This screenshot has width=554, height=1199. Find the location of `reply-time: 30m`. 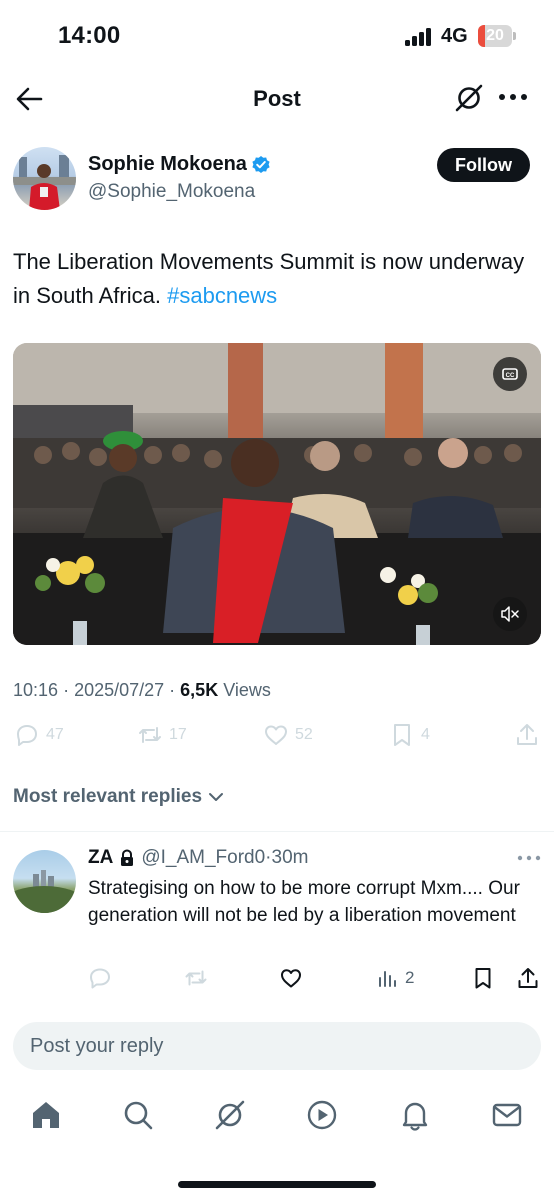

reply-time: 30m is located at coordinates (290, 858).